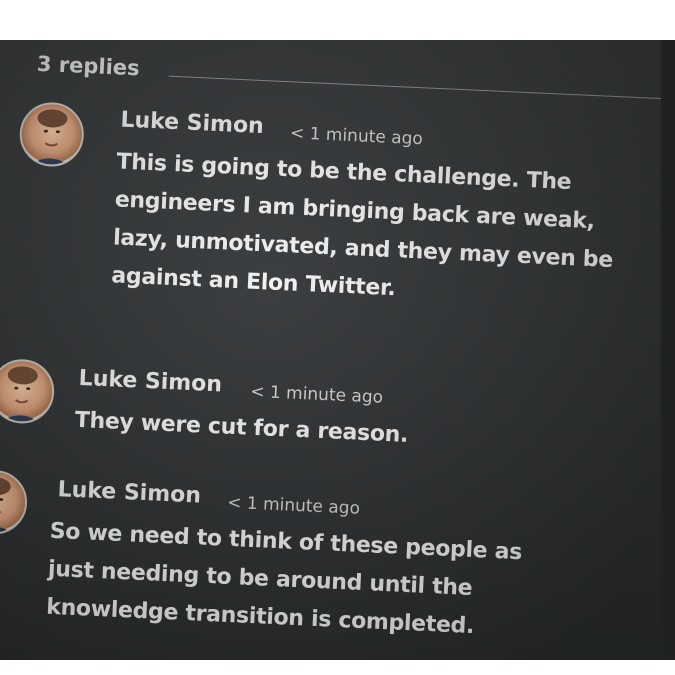 This screenshot has height=675, width=675. What do you see at coordinates (418, 87) in the screenshot?
I see `replies-divider` at bounding box center [418, 87].